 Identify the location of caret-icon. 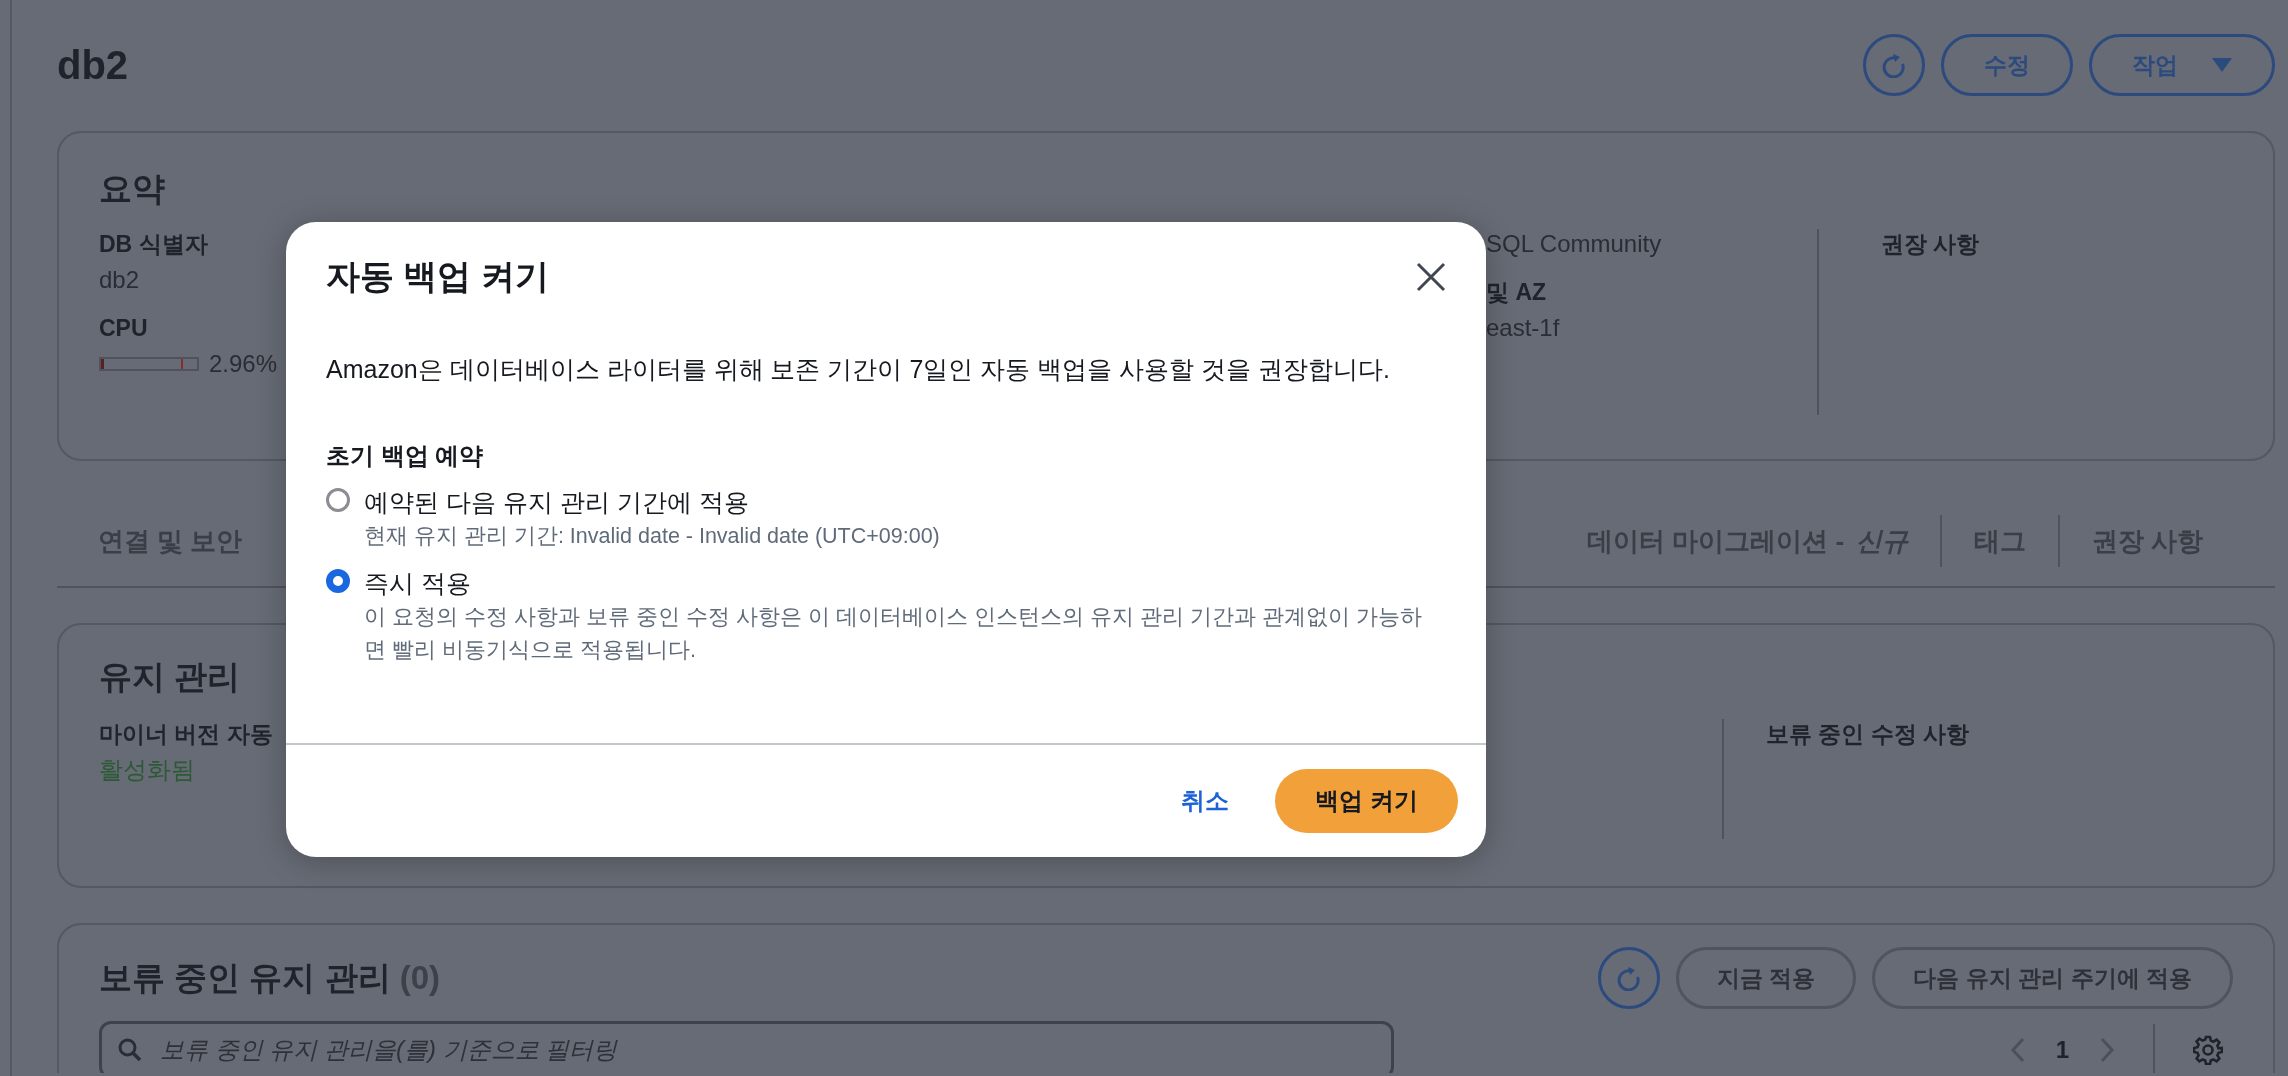
(2222, 65).